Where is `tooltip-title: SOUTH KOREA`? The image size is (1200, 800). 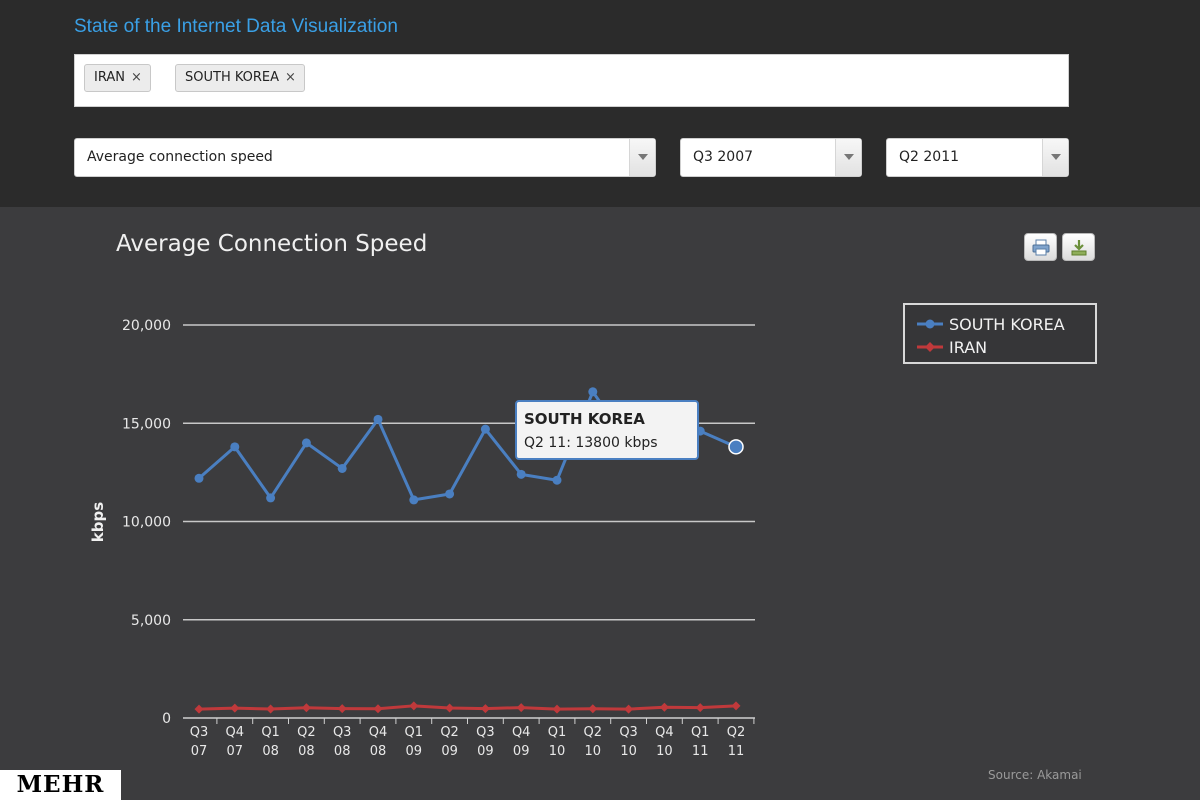
tooltip-title: SOUTH KOREA is located at coordinates (584, 419).